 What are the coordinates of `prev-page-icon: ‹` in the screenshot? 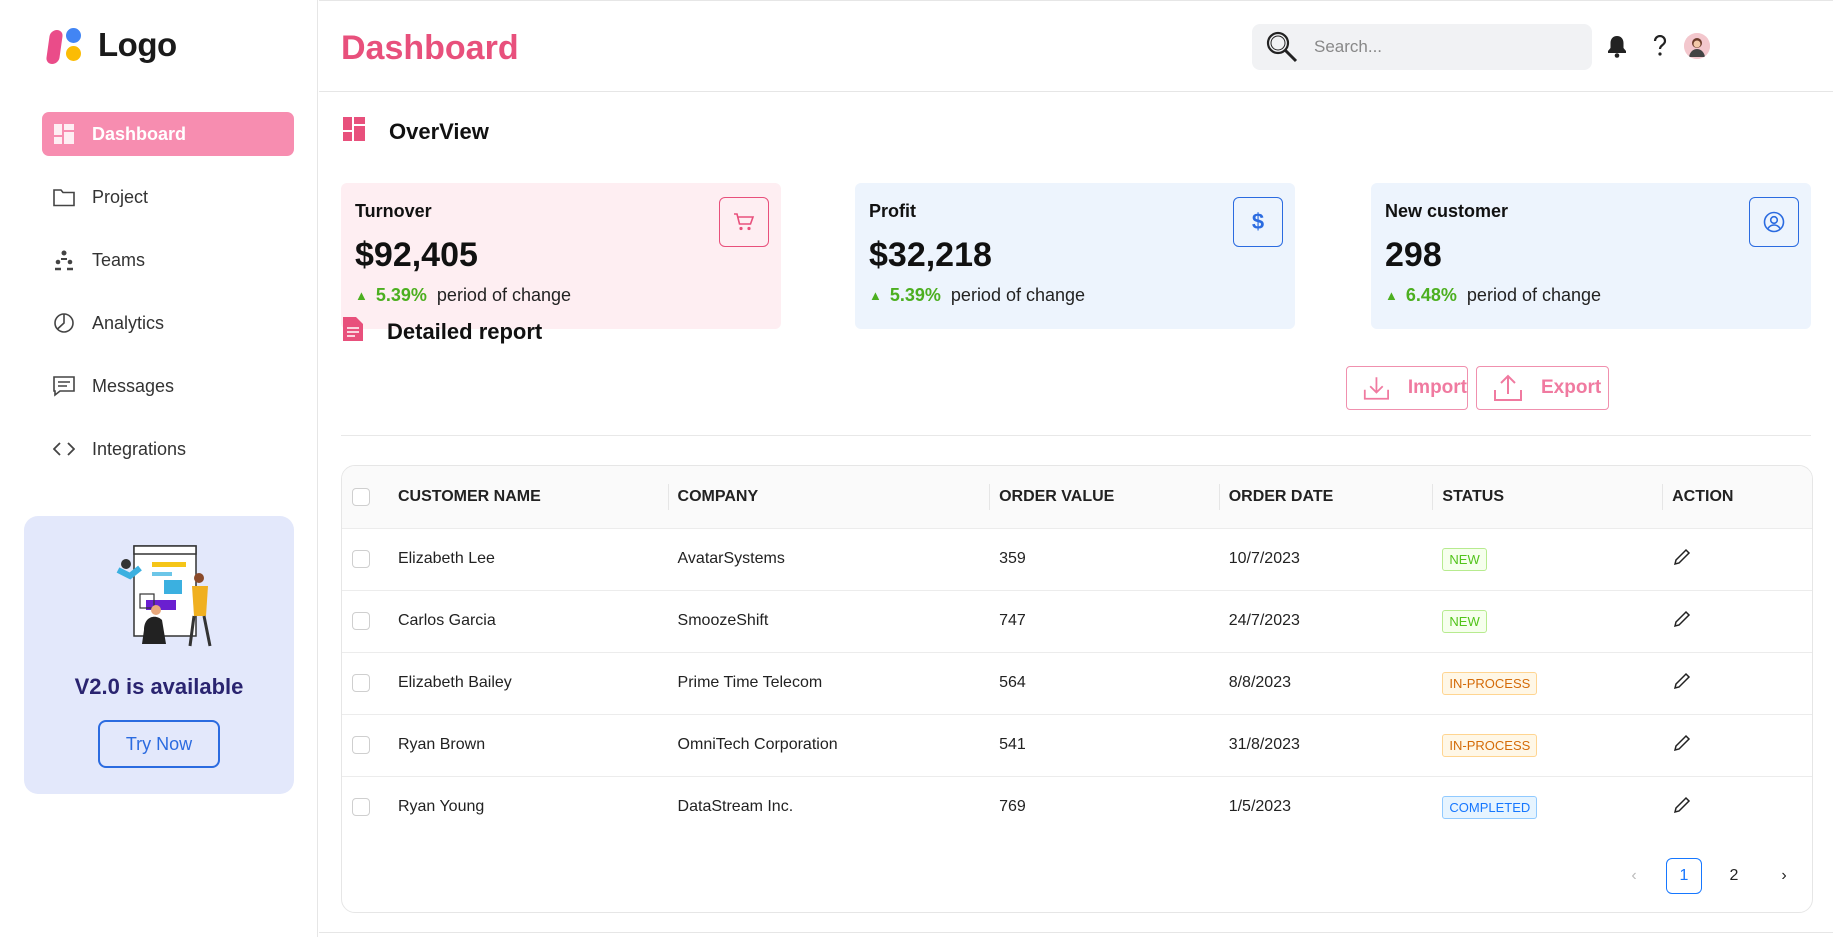 It's located at (1634, 876).